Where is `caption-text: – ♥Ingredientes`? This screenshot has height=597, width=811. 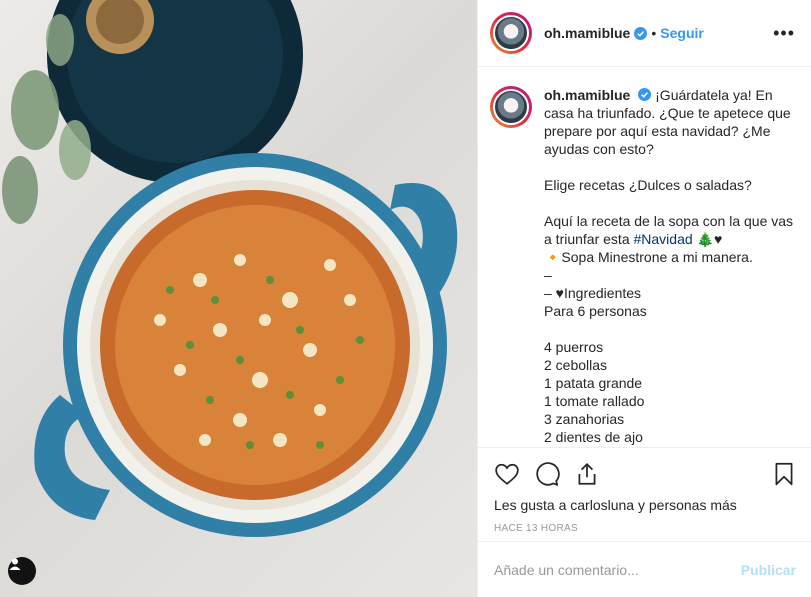
caption-text: – ♥Ingredientes is located at coordinates (593, 293).